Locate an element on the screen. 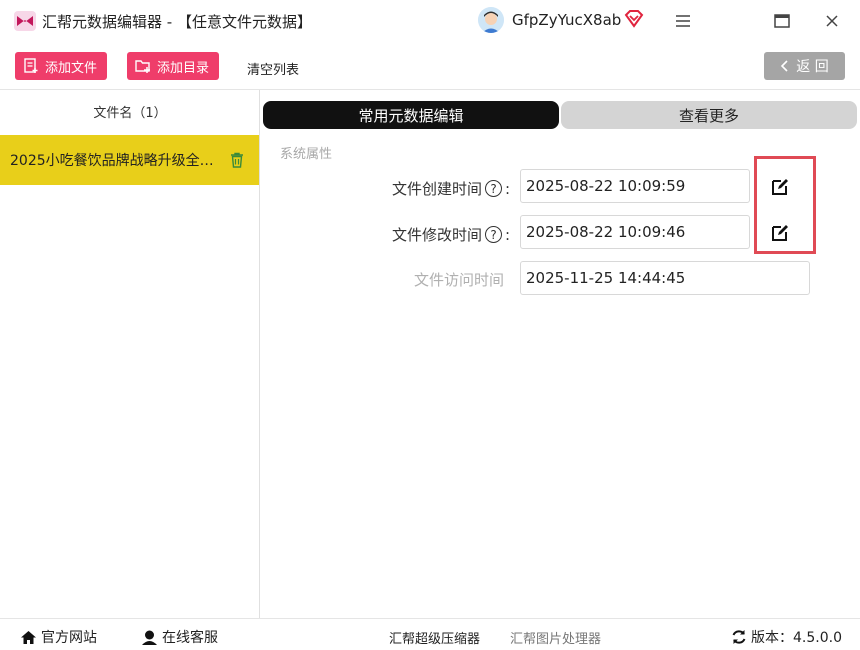 Image resolution: width=860 pixels, height=650 pixels. add-folder-icon is located at coordinates (142, 66).